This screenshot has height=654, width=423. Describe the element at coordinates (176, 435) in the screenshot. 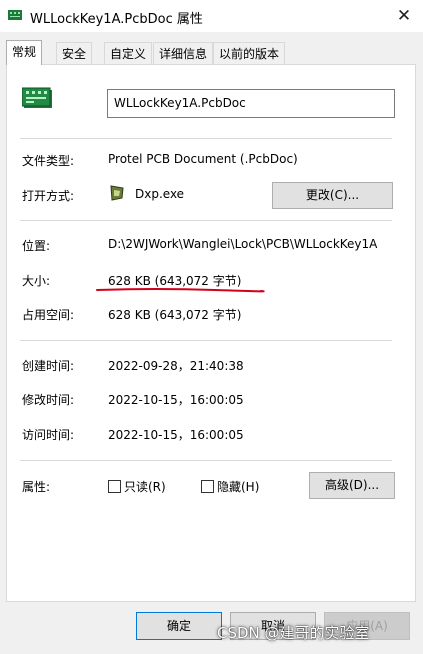

I see `accessed-value: 2022-10-15，16:00:05` at that location.